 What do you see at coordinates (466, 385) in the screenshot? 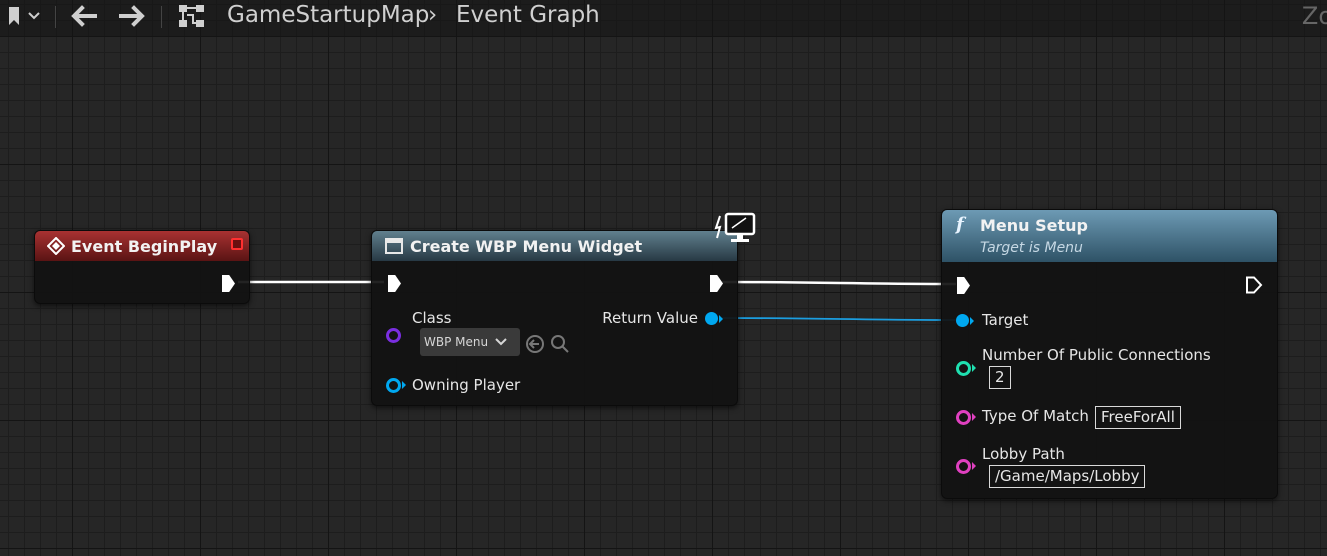
I see `owning-player-label: Owning Player` at bounding box center [466, 385].